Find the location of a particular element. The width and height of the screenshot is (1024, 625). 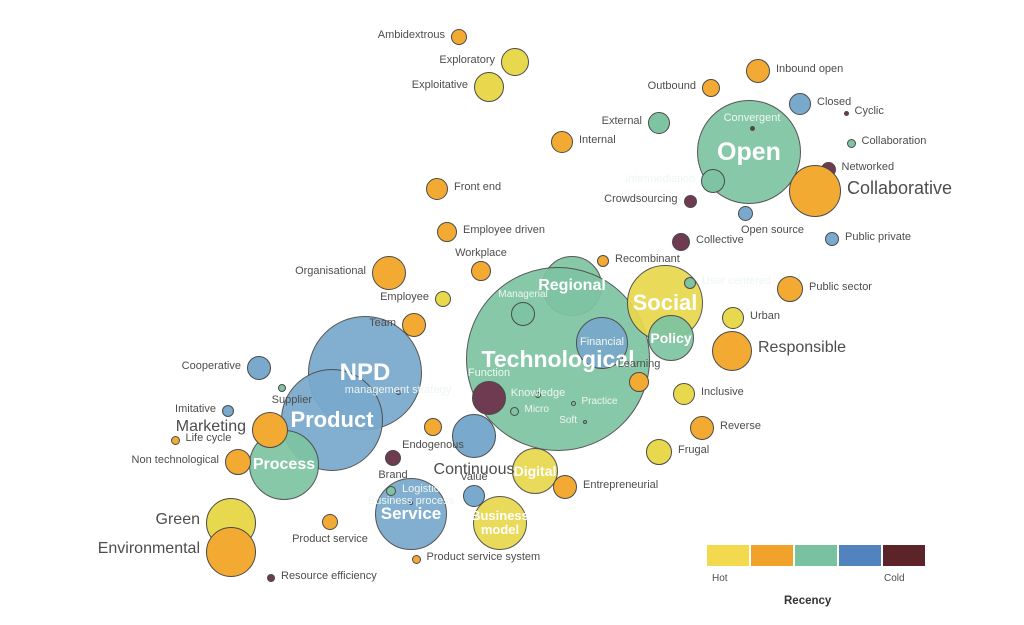

bubble-inclusive is located at coordinates (684, 394).